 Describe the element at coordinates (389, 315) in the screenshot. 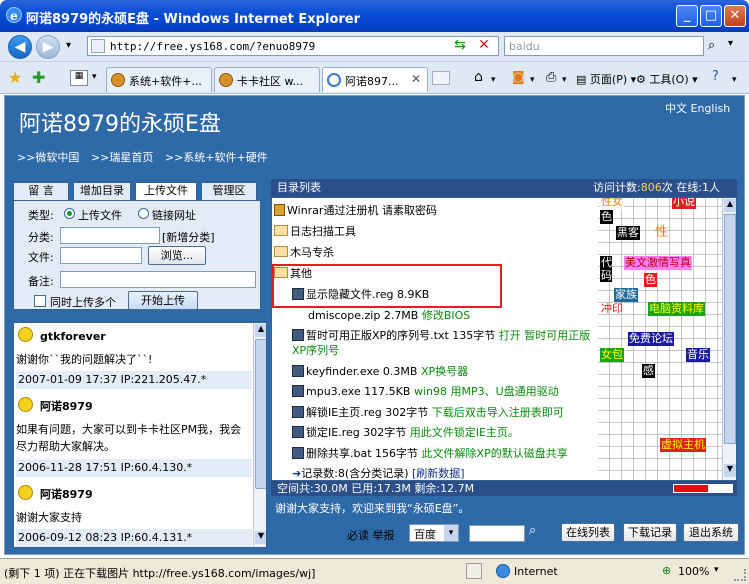

I see `file-item: dmiscope.zip 2.7MB 修改BIOS` at that location.